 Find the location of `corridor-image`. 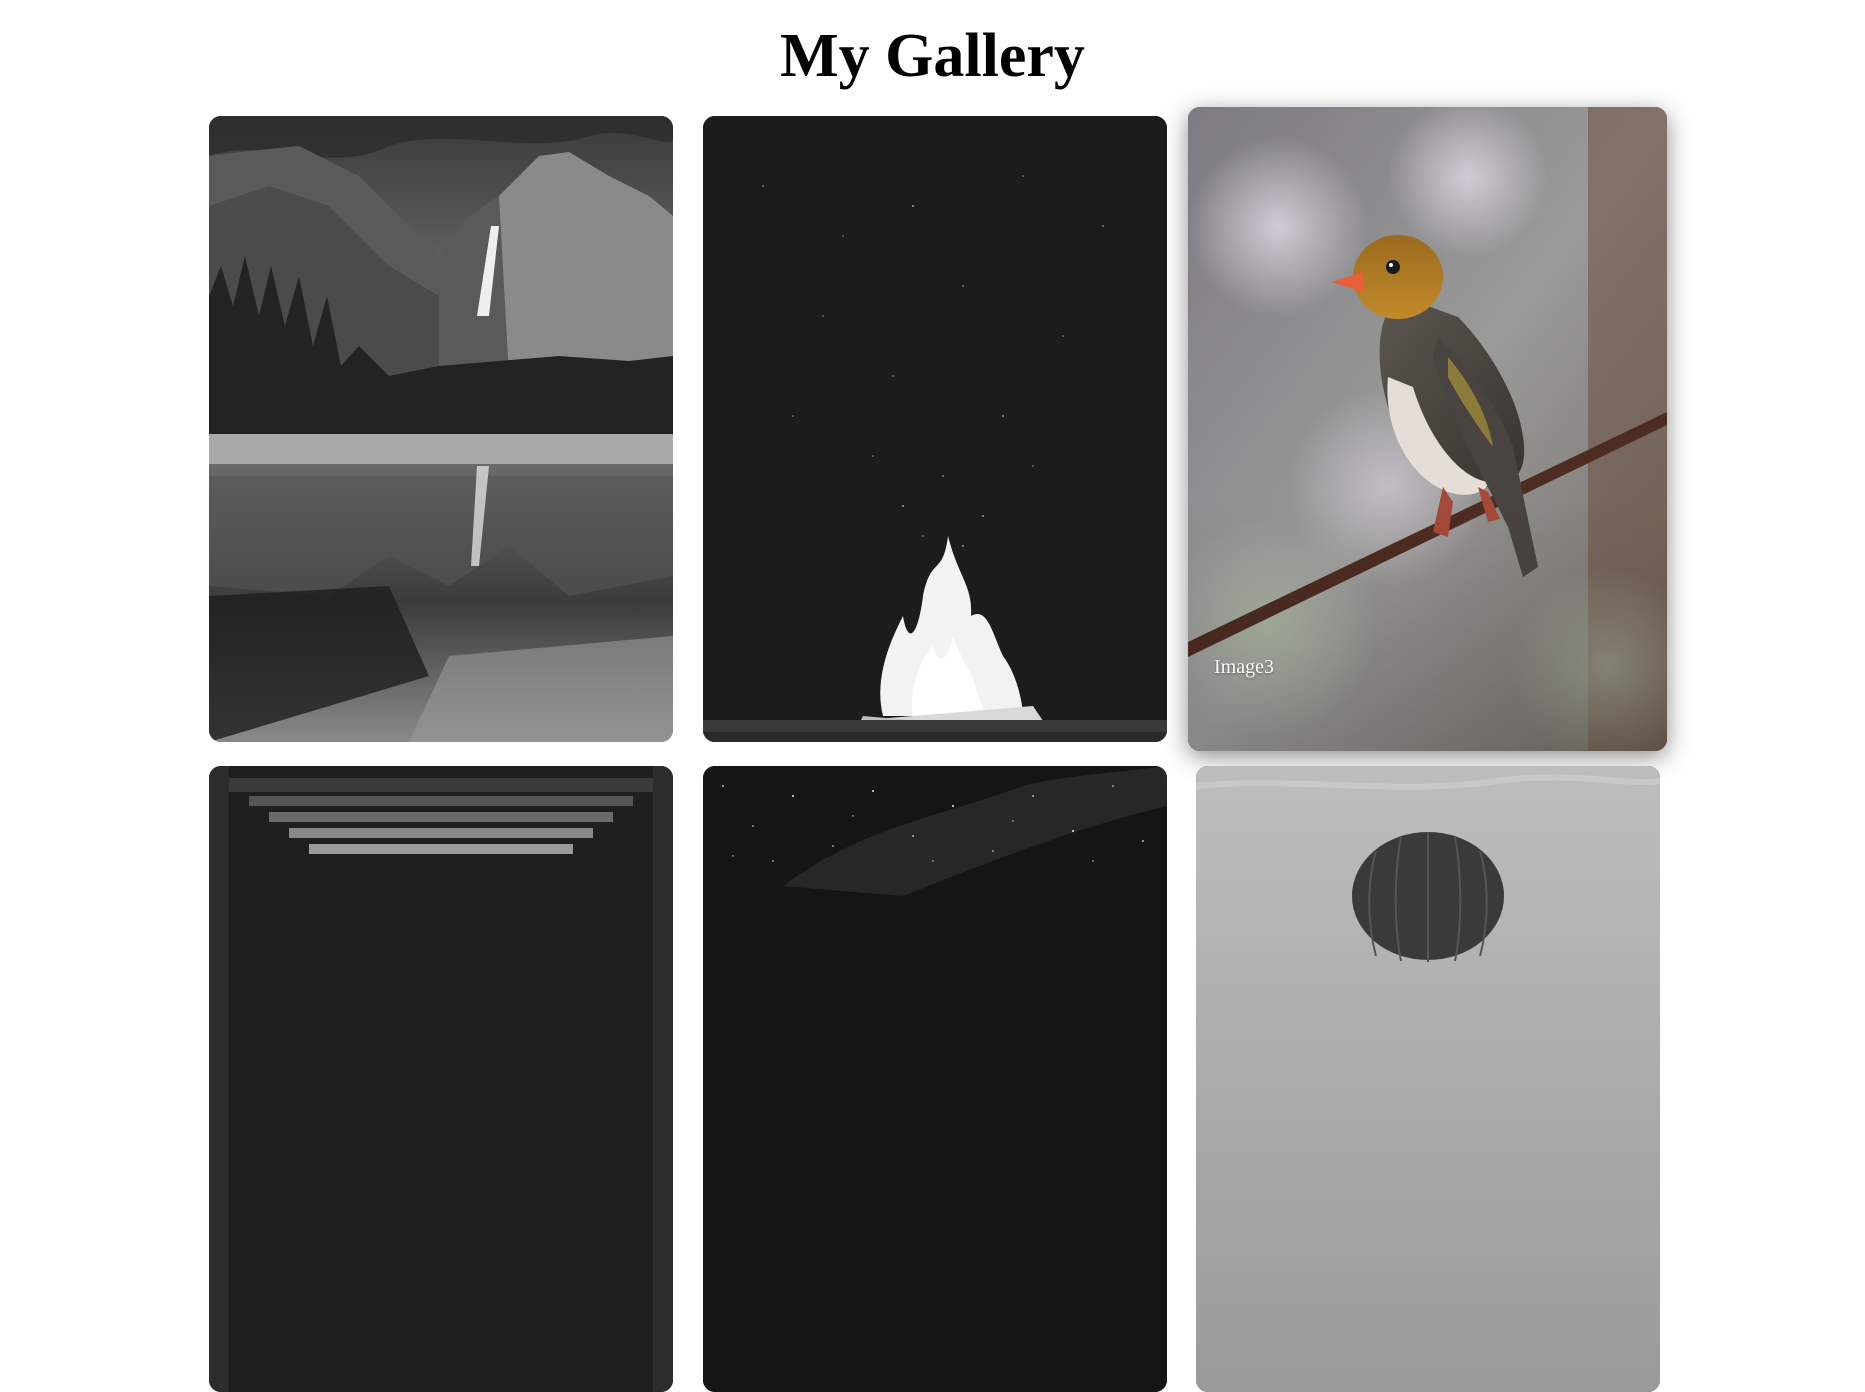

corridor-image is located at coordinates (441, 1079).